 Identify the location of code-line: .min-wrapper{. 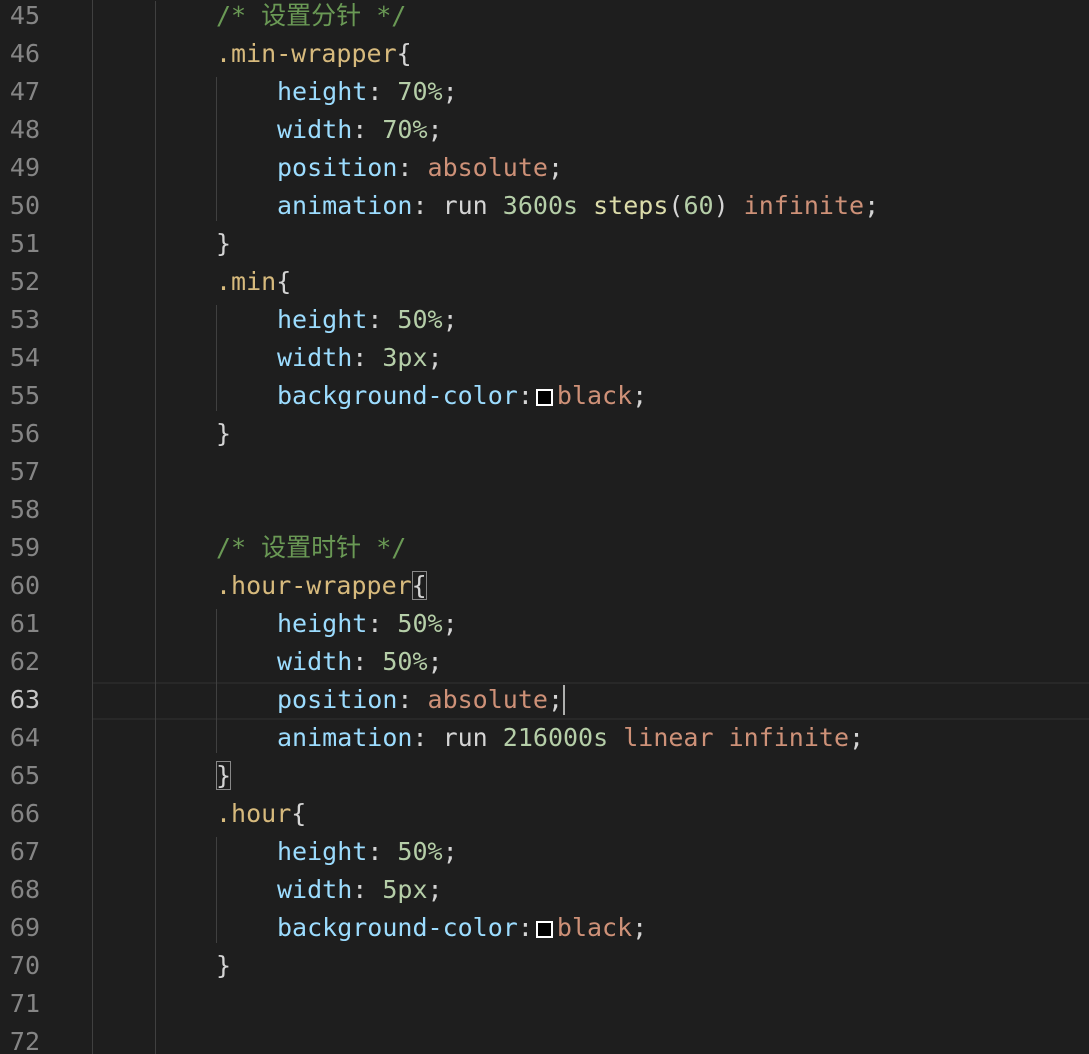
(252, 54).